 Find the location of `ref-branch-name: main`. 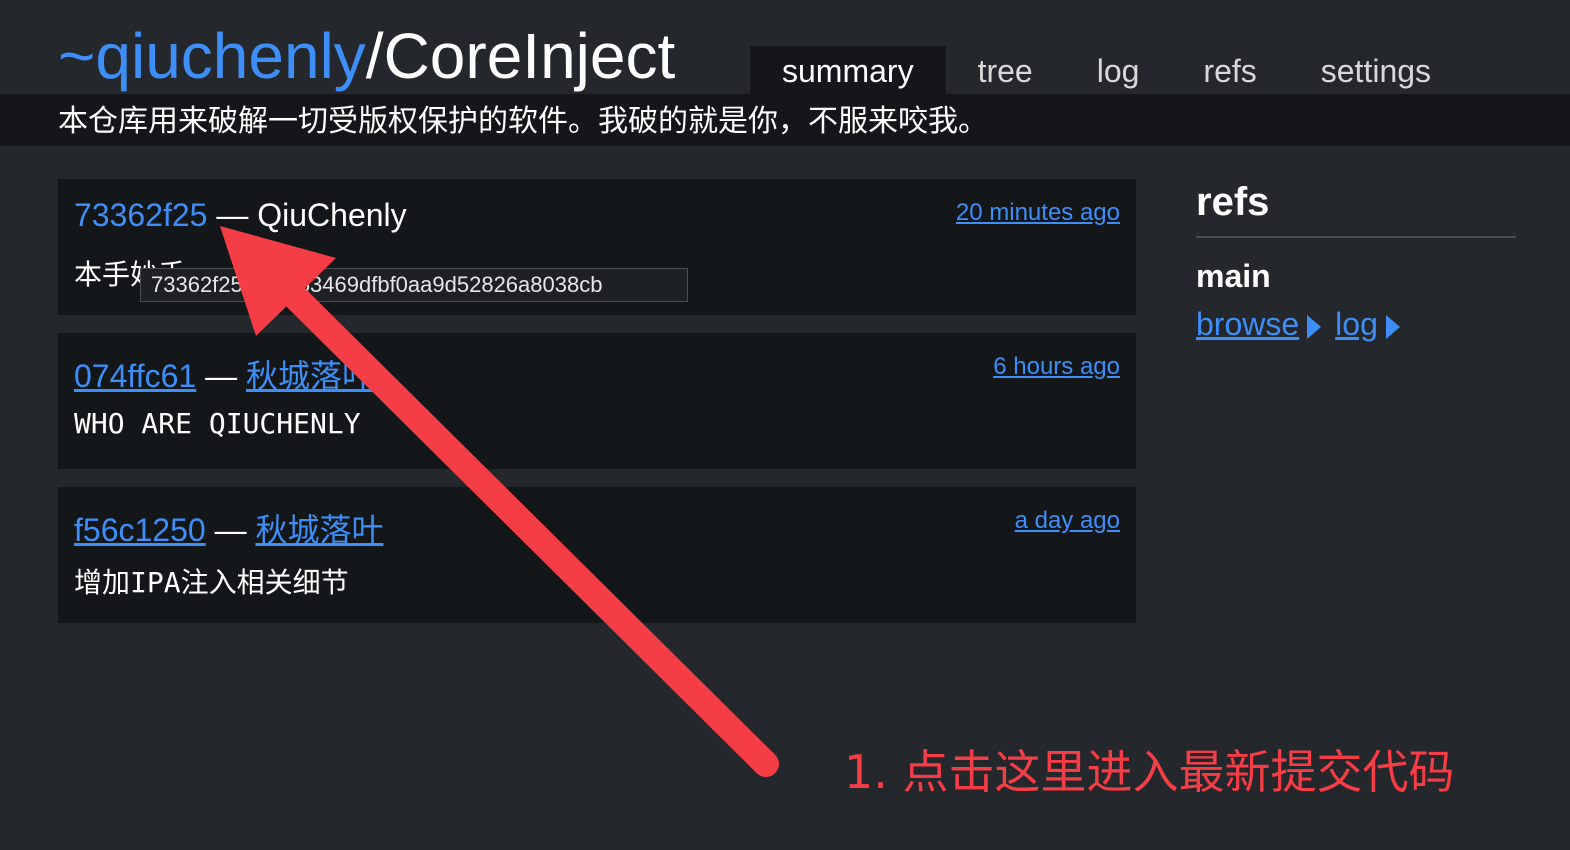

ref-branch-name: main is located at coordinates (1233, 276).